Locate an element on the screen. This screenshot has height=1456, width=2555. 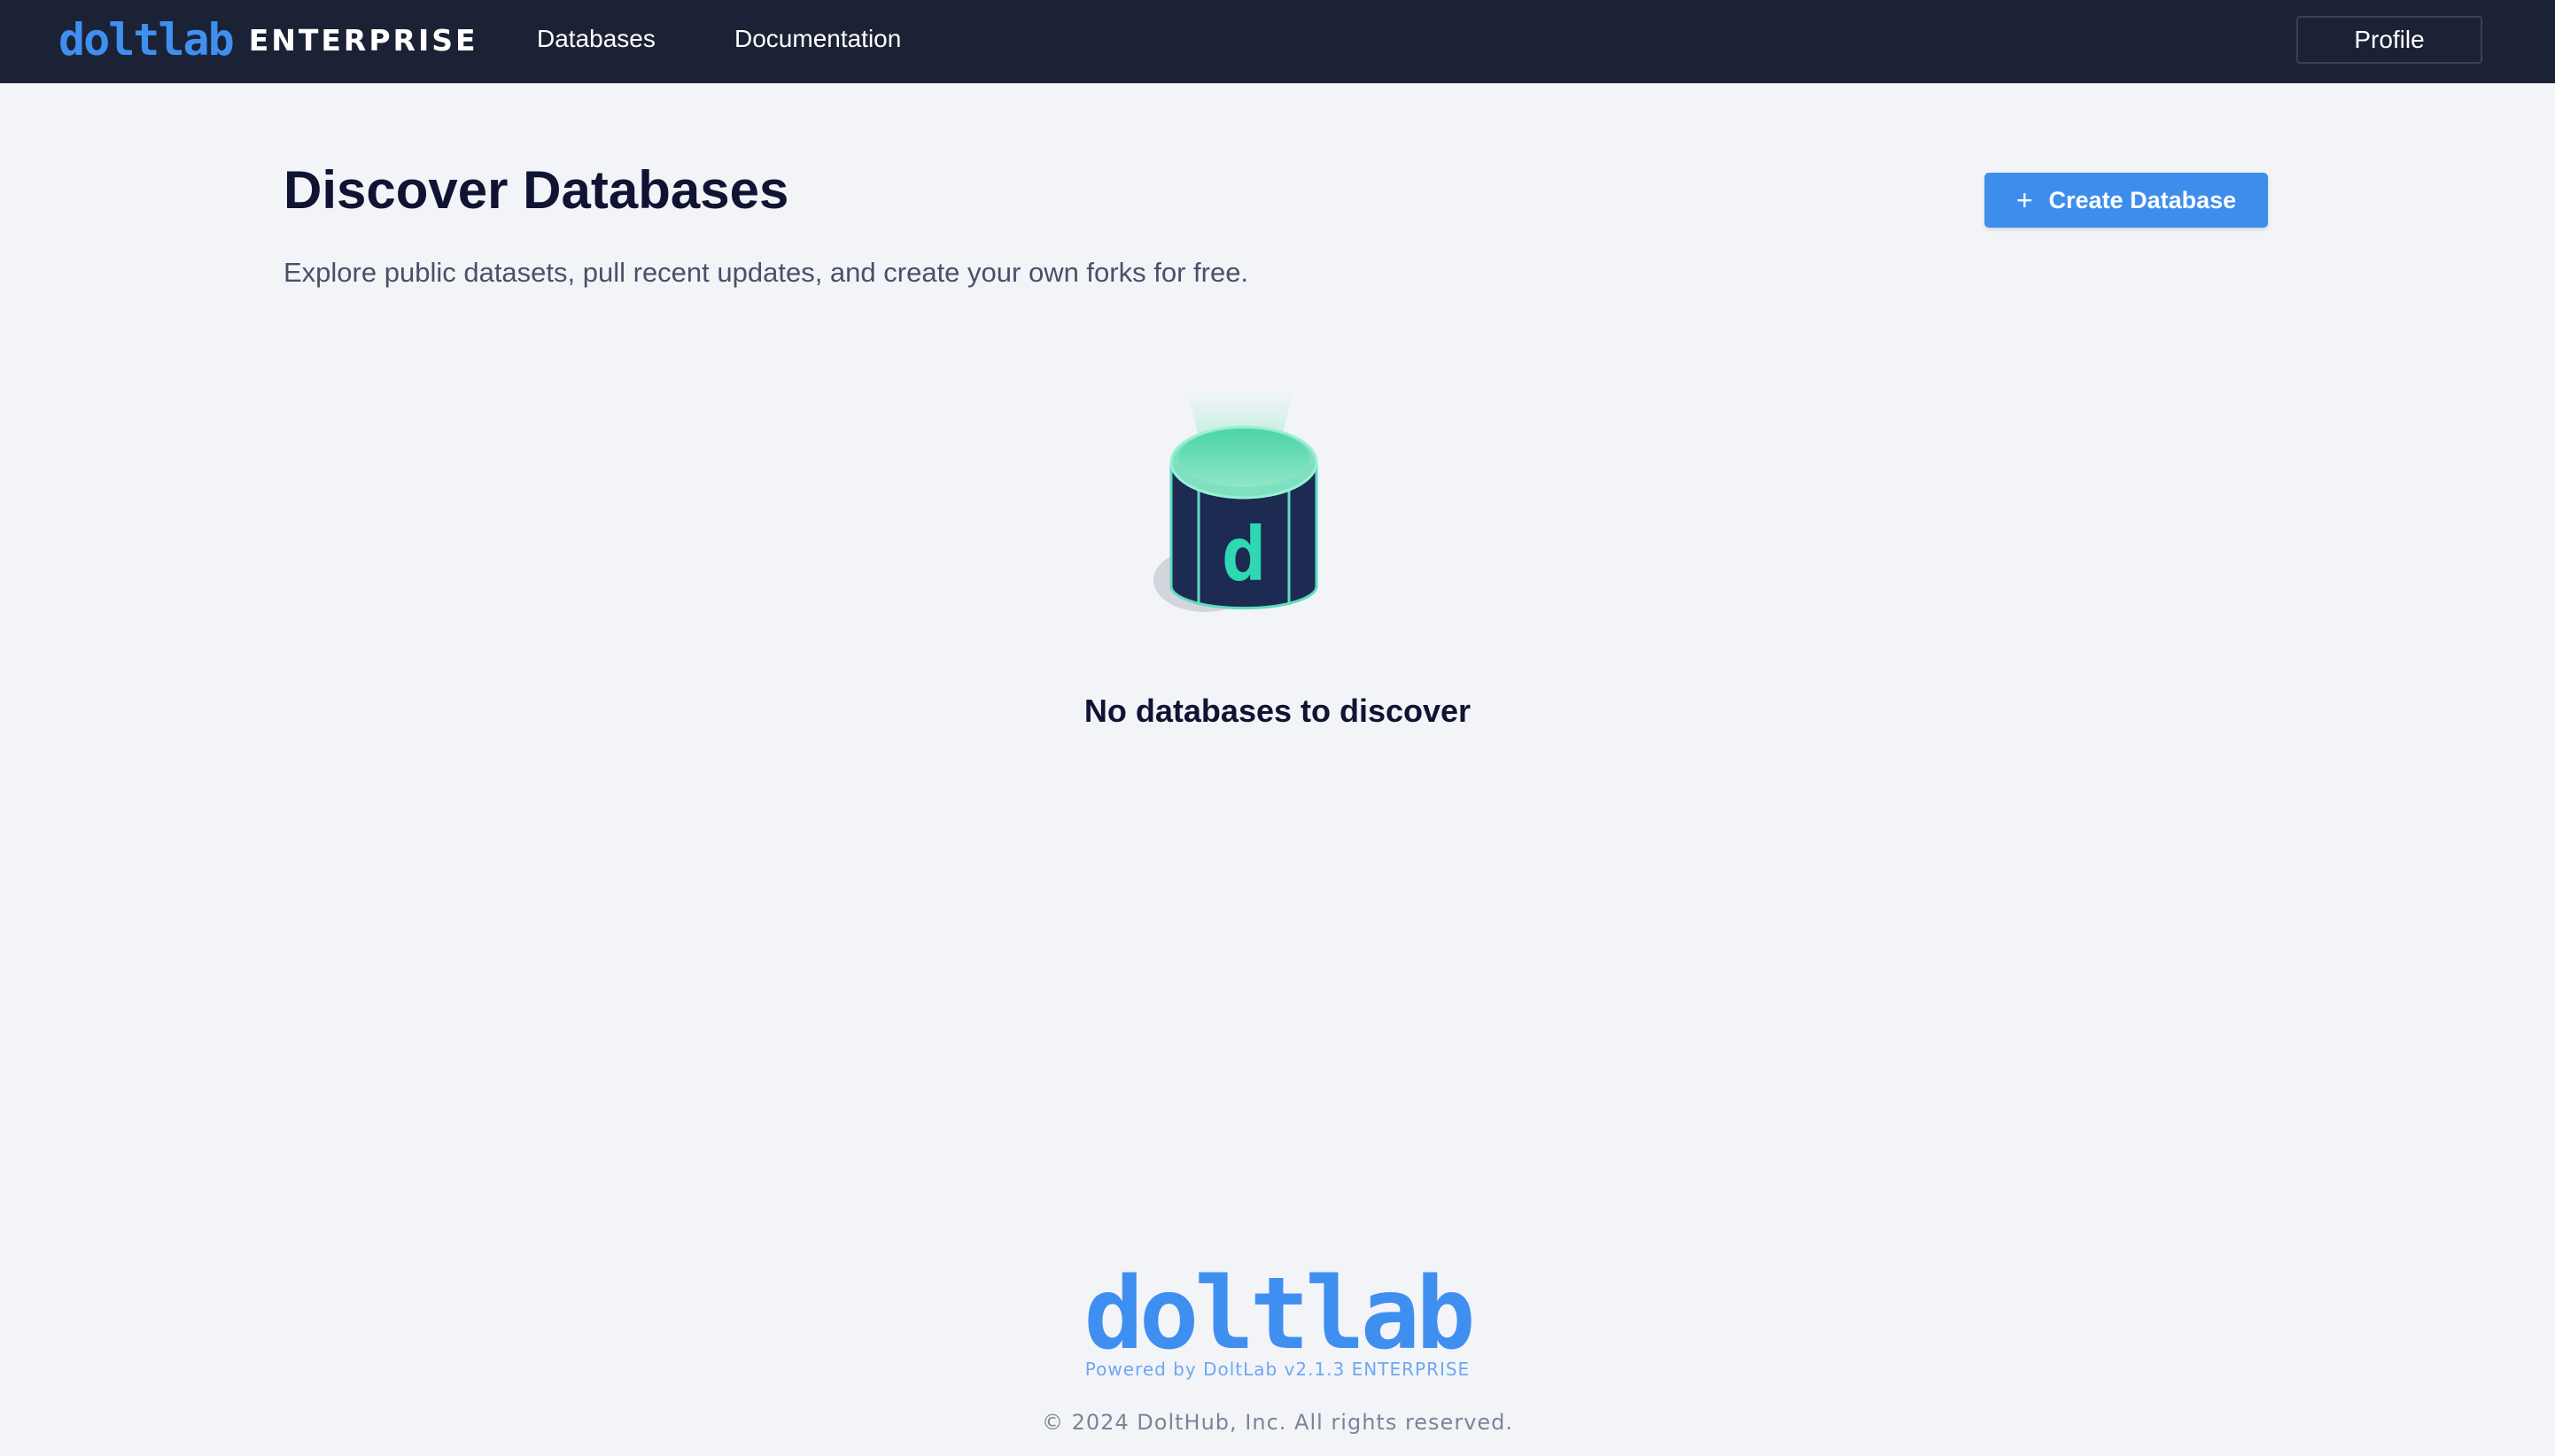
empty-state-message: No databases to discover is located at coordinates (1277, 711).